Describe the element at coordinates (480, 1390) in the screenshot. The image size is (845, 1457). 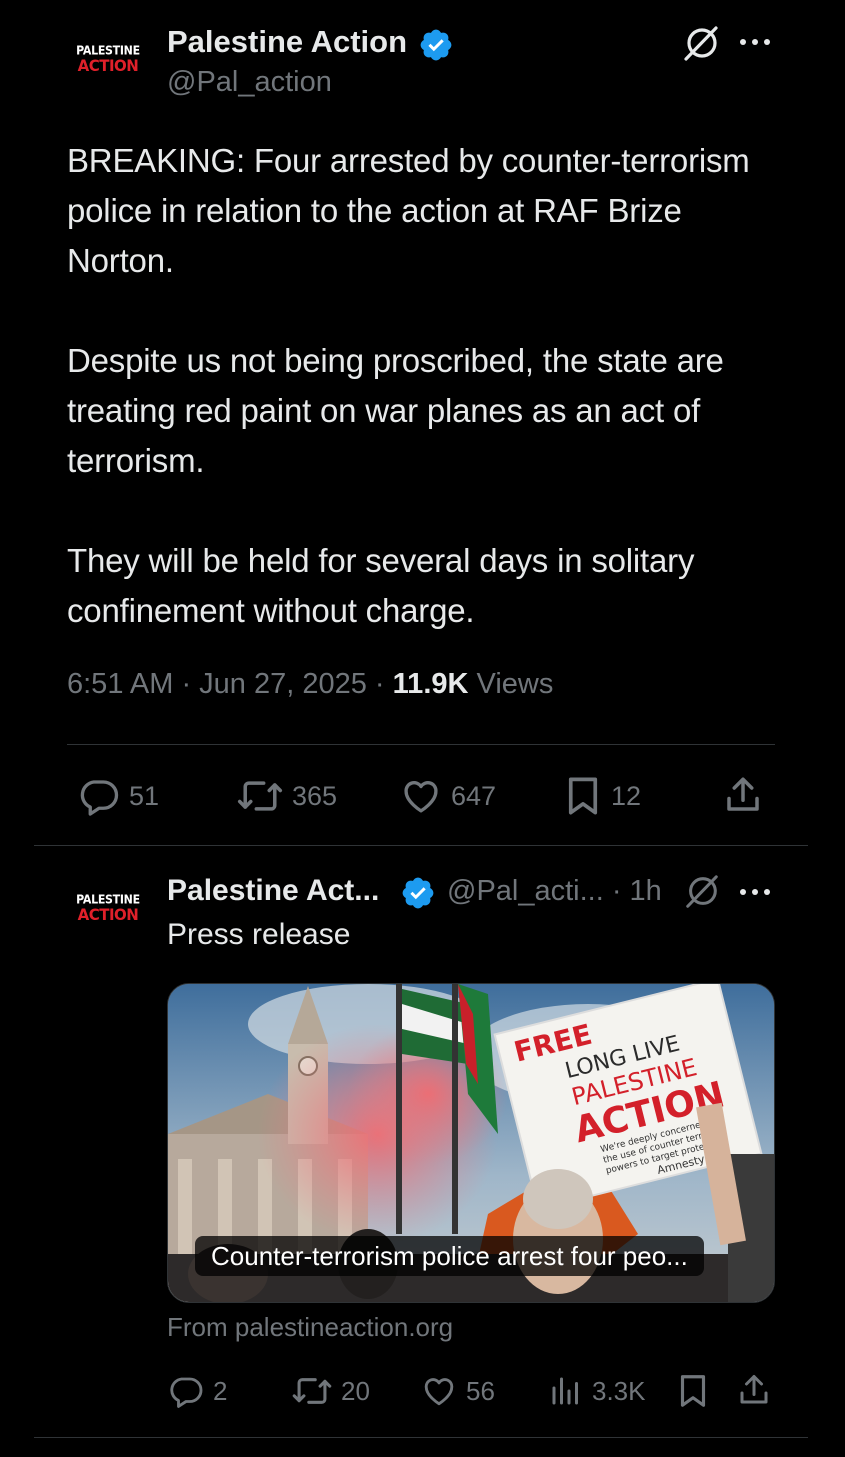
I see `like-count: 56` at that location.